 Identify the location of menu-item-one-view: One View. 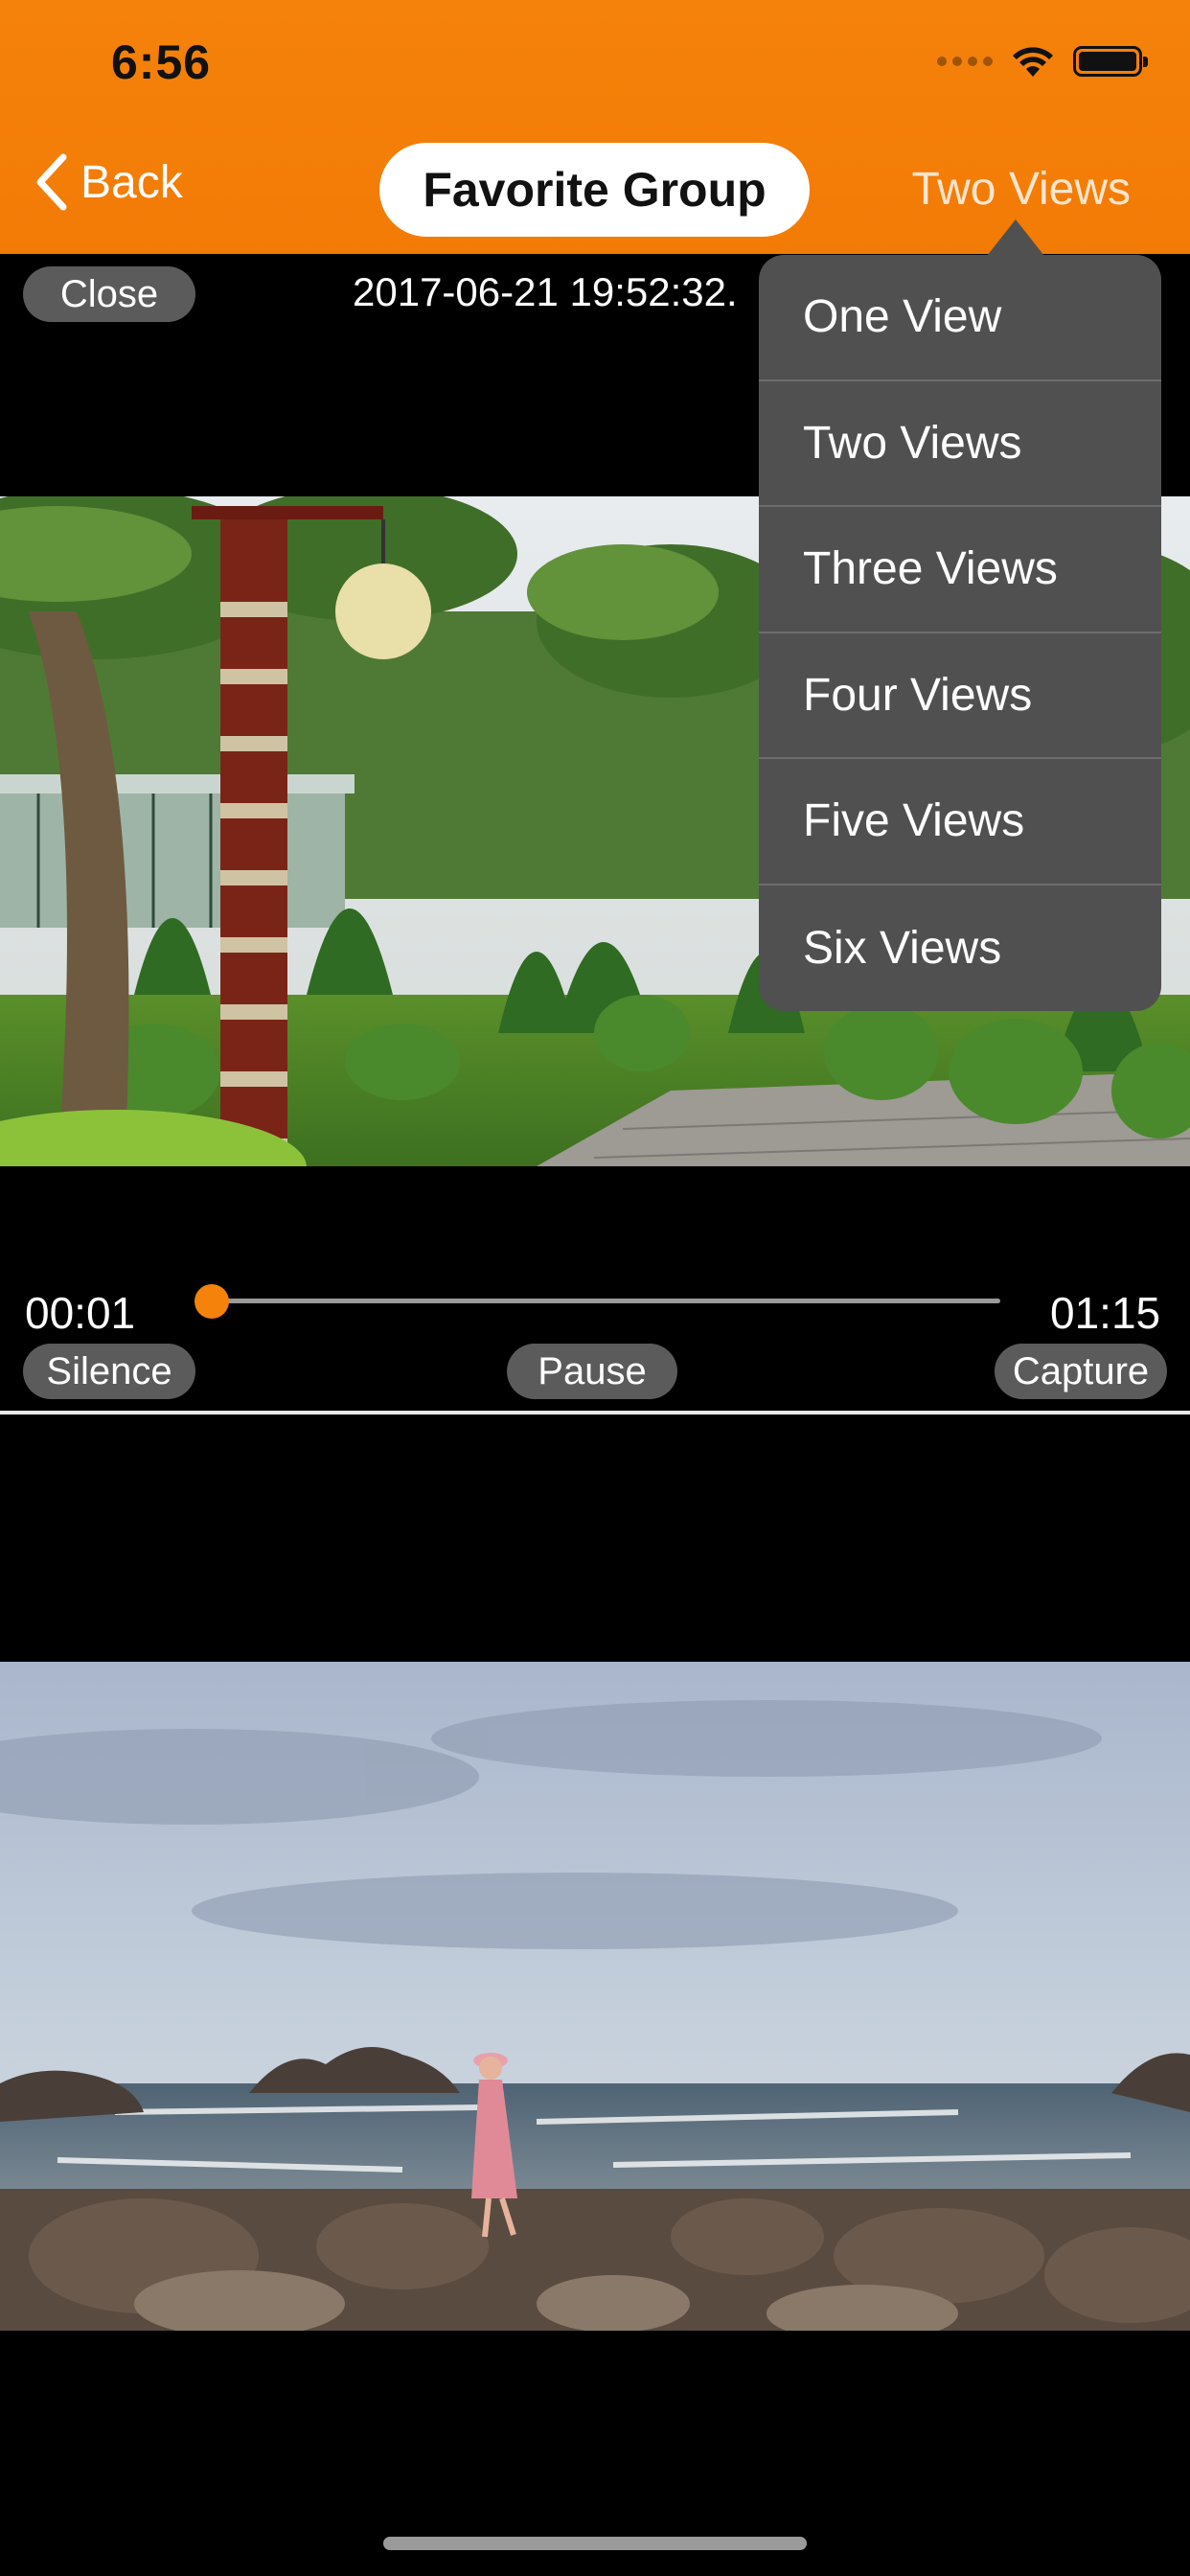
(960, 318).